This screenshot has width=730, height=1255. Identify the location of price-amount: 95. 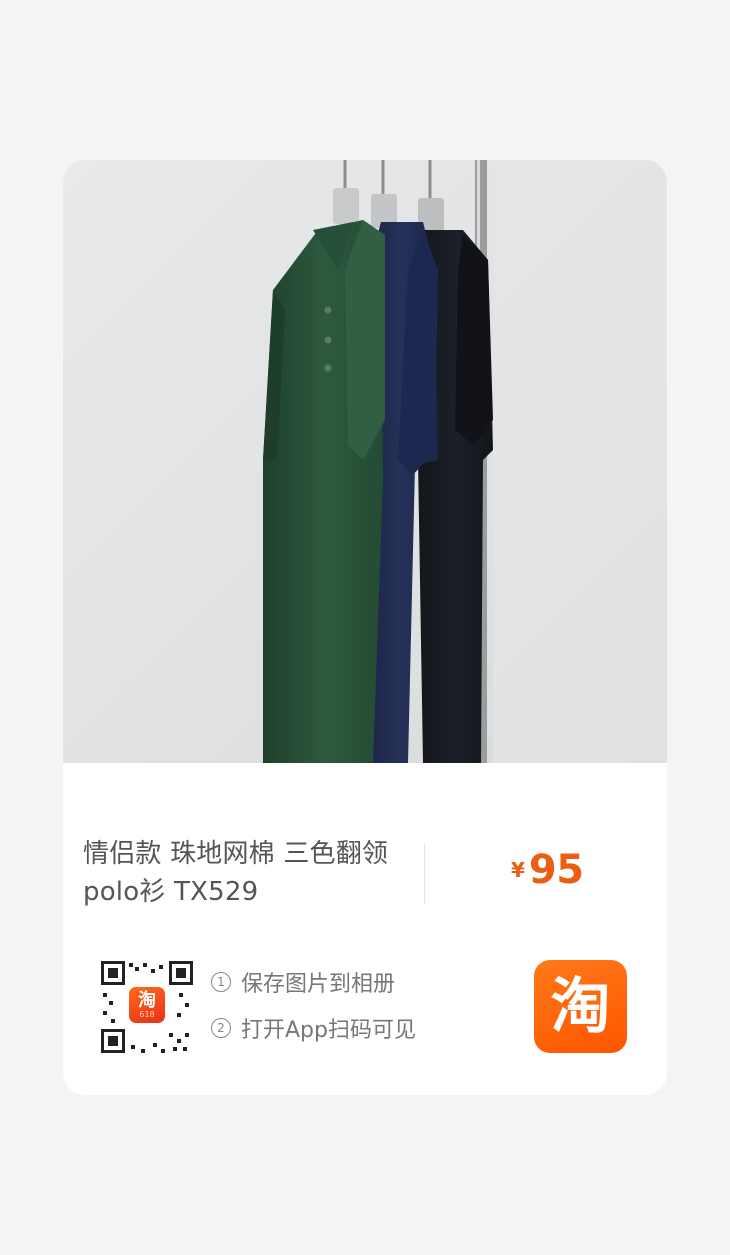
(556, 870).